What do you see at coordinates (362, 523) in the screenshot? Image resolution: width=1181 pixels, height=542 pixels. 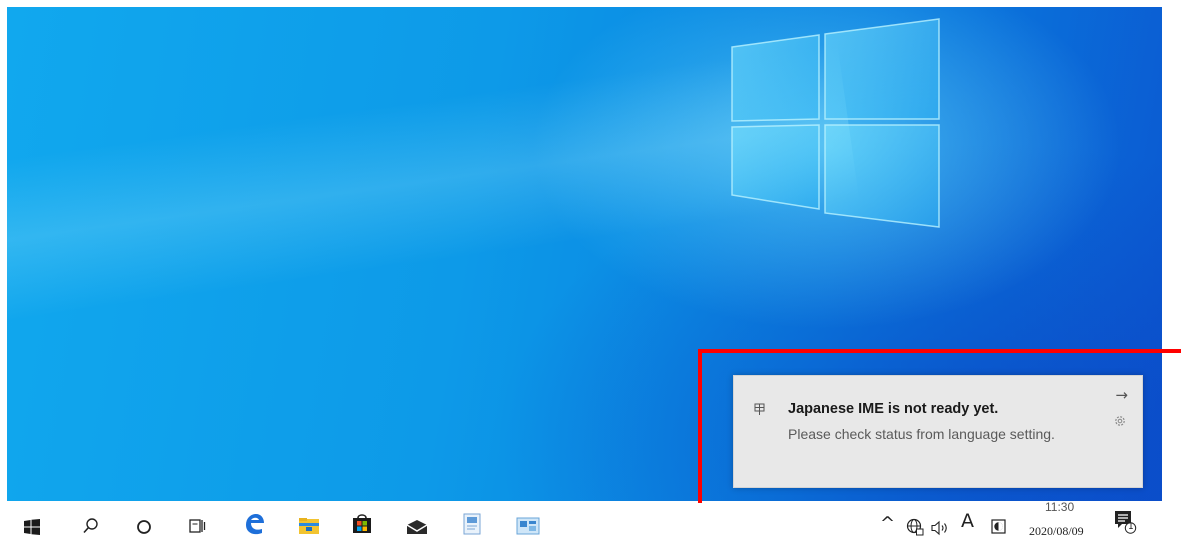 I see `store-icon` at bounding box center [362, 523].